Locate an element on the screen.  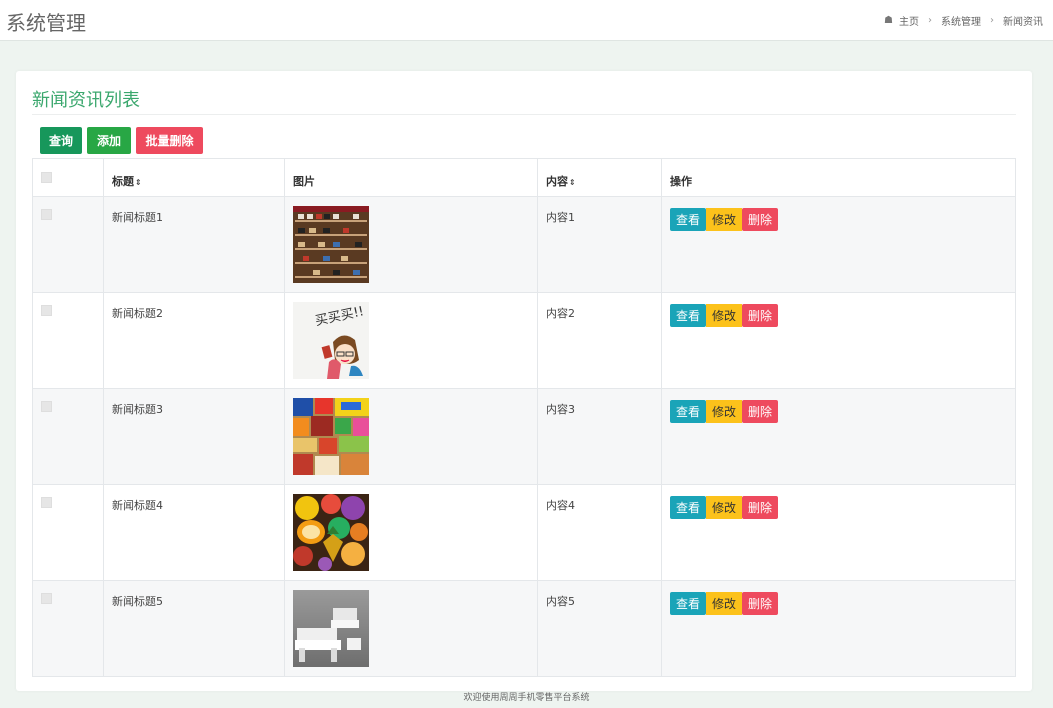
breadcrumb-home: 主页 is located at coordinates (909, 20).